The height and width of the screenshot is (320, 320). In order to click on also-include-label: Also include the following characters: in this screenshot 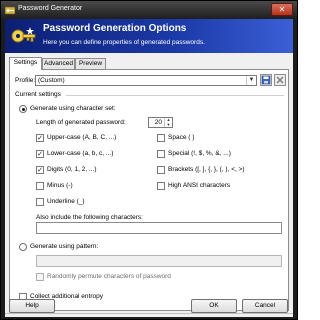, I will do `click(89, 217)`.